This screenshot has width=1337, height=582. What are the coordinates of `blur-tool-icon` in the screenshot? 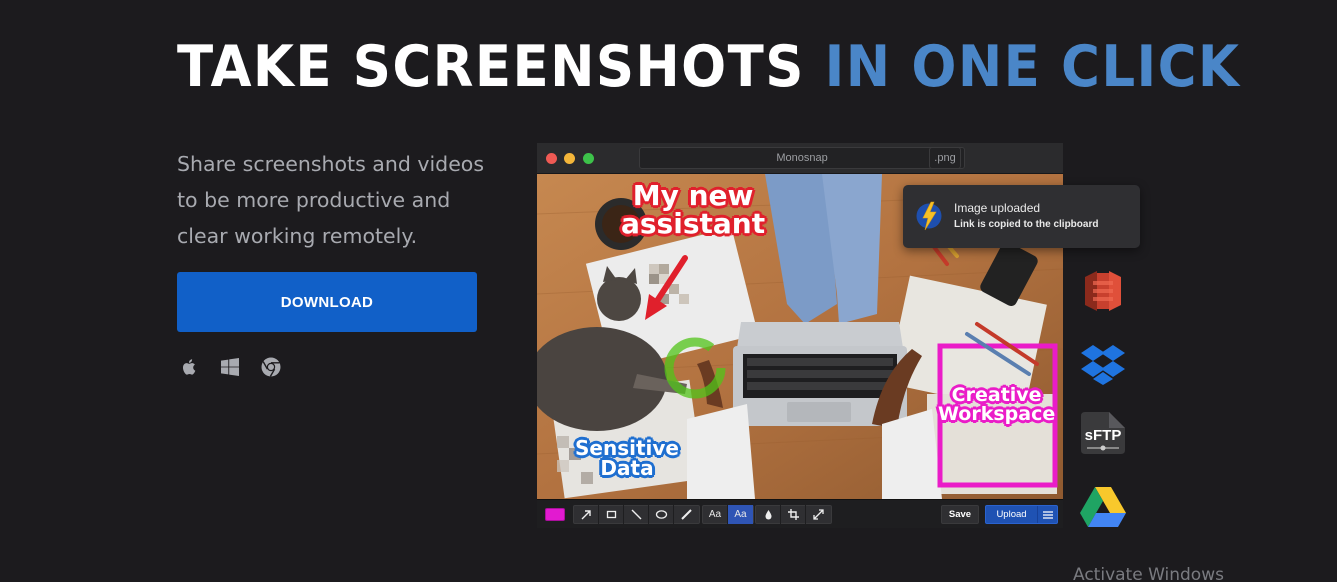 It's located at (768, 514).